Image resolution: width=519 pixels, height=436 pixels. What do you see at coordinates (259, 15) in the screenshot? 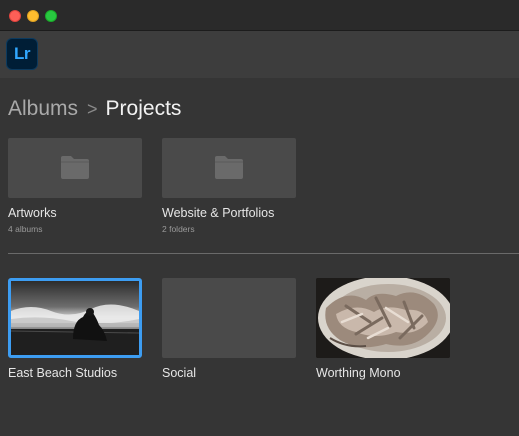
I see `window-titlebar` at bounding box center [259, 15].